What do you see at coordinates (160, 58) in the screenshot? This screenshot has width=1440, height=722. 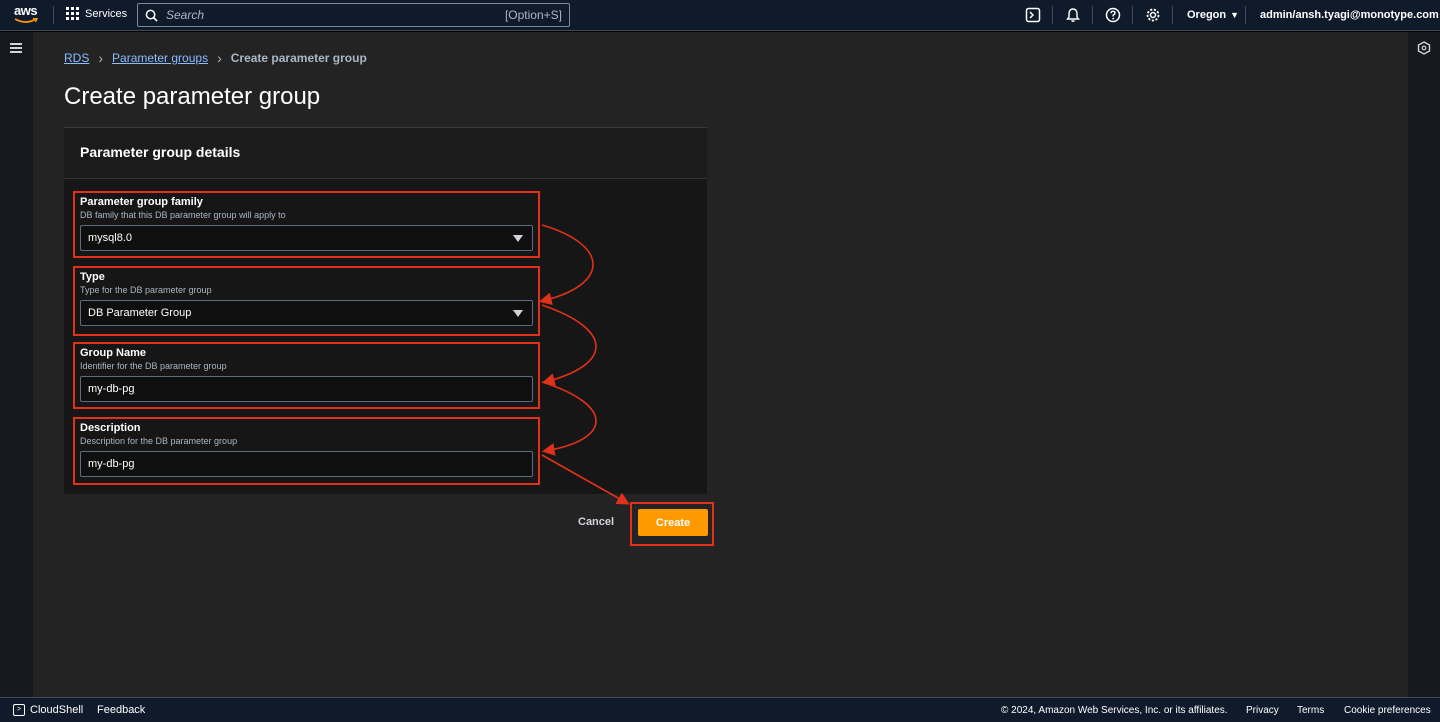 I see `breadcrumb-link-parameter-groups: Parameter groups` at bounding box center [160, 58].